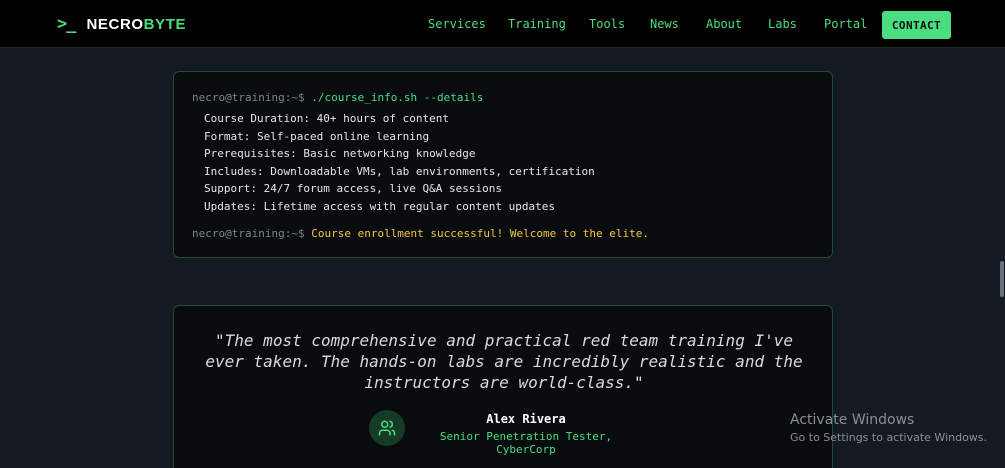 The width and height of the screenshot is (1005, 468). Describe the element at coordinates (607, 24) in the screenshot. I see `nav-link-tools: Tools` at that location.